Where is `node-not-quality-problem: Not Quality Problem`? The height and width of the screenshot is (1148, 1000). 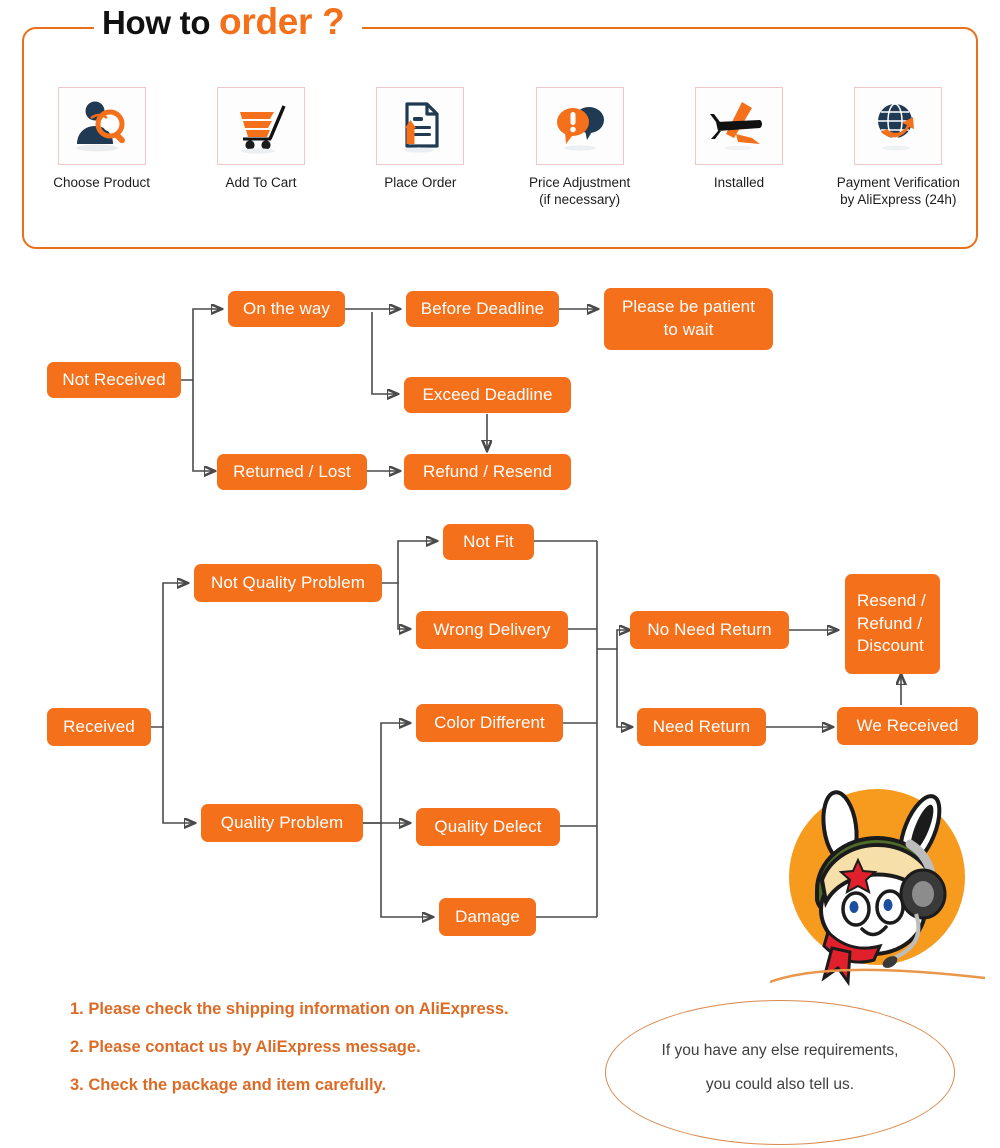
node-not-quality-problem: Not Quality Problem is located at coordinates (288, 583).